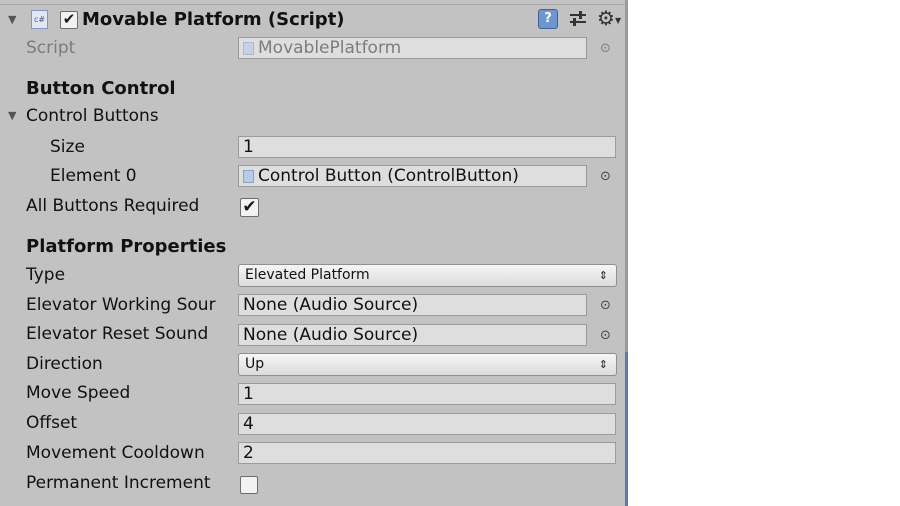 The width and height of the screenshot is (900, 506). I want to click on direction-dropdown-value: Up, so click(255, 364).